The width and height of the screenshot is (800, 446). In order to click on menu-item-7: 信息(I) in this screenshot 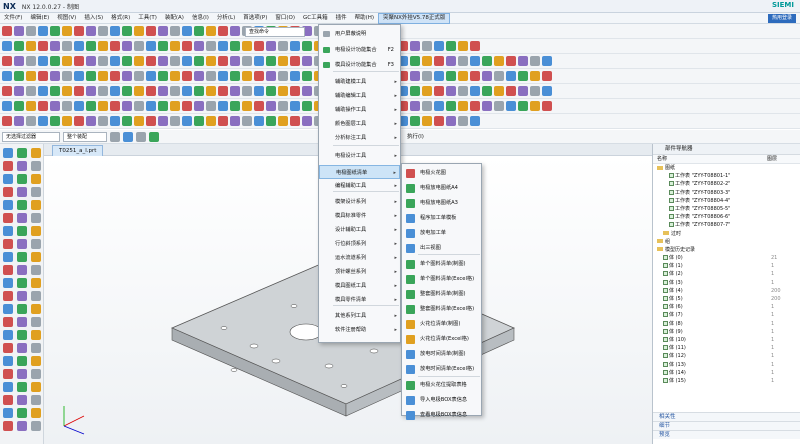, I will do `click(200, 18)`.